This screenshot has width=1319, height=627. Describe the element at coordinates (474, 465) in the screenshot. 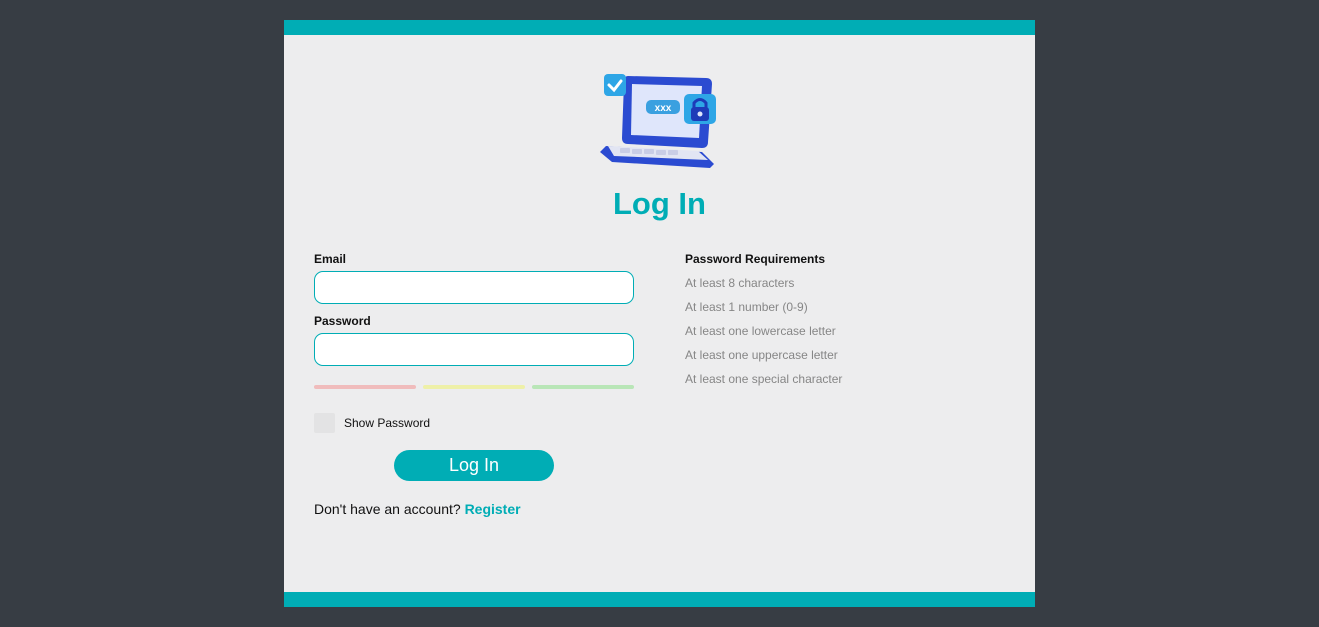

I see `login-button: Log In` at that location.